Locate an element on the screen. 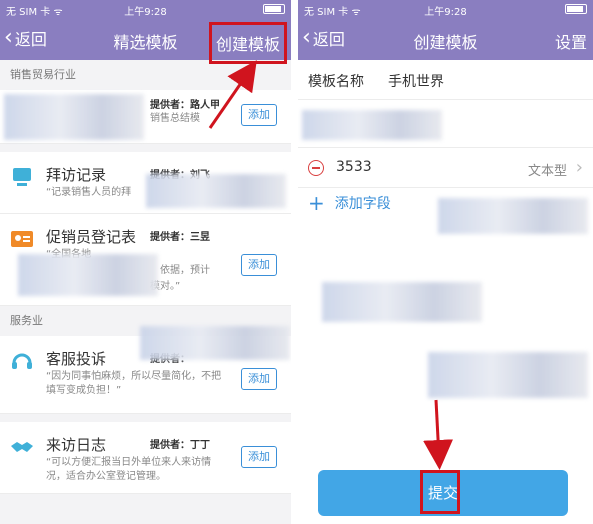  field-row: 3533 文本型 › is located at coordinates (445, 168).